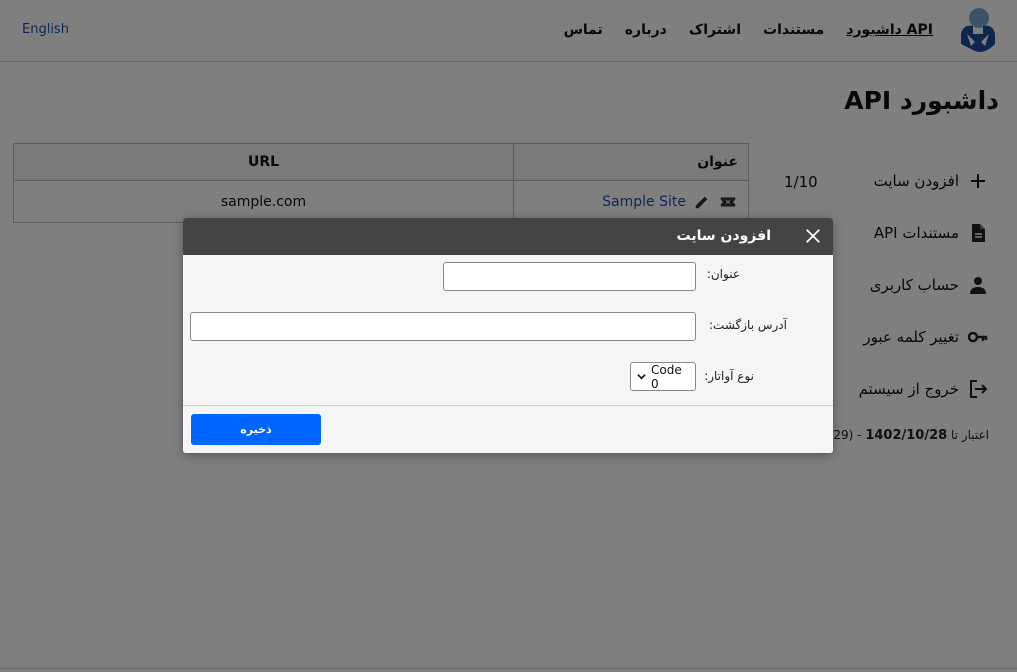 The height and width of the screenshot is (672, 1017). What do you see at coordinates (724, 236) in the screenshot?
I see `modal-title: افزودن سایت` at bounding box center [724, 236].